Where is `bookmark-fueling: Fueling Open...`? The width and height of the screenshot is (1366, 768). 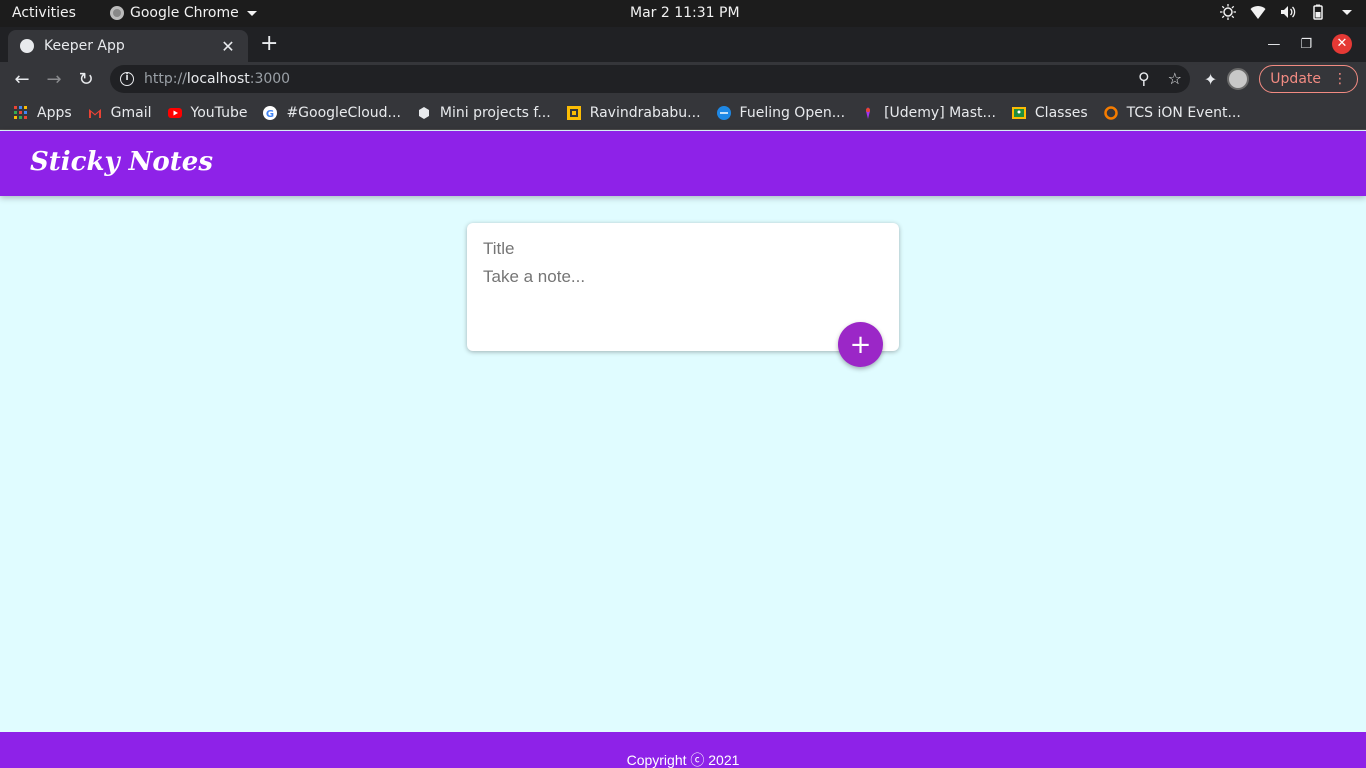
bookmark-fueling: Fueling Open... is located at coordinates (781, 112).